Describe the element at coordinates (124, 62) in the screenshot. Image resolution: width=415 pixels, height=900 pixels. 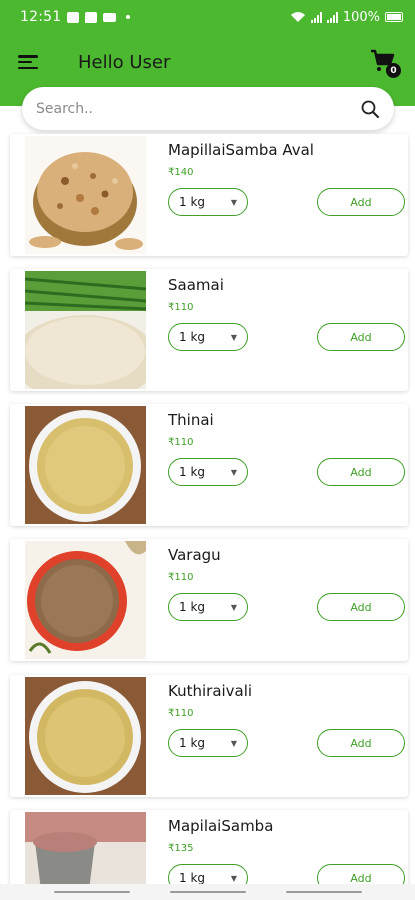
I see `page-title: Hello User` at that location.